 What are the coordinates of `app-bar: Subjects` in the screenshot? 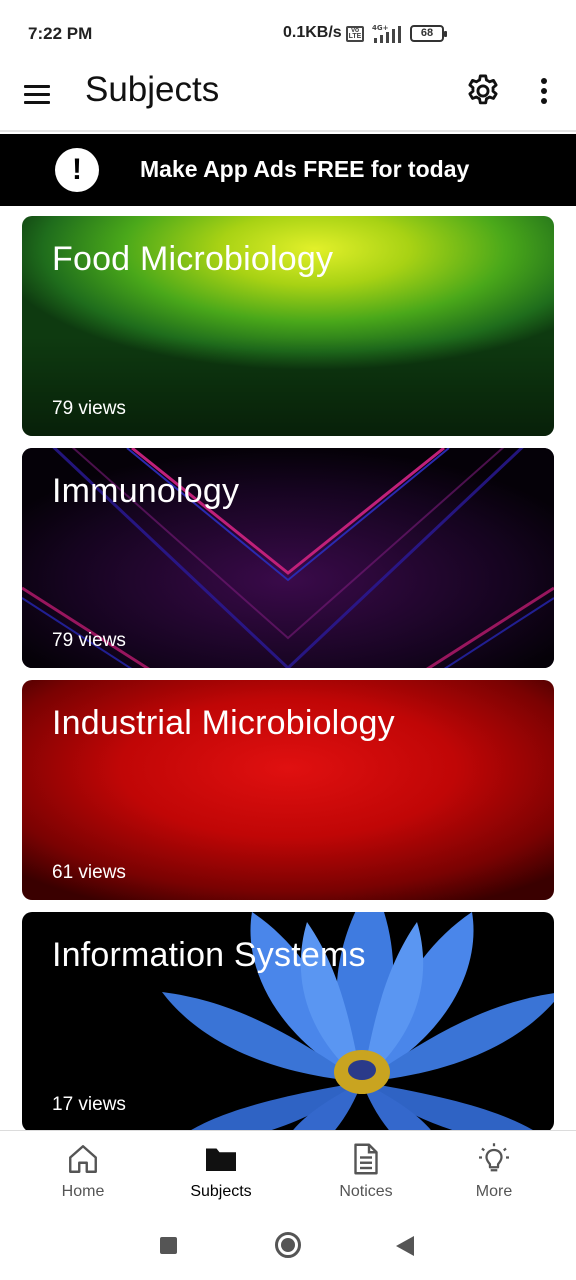 It's located at (288, 97).